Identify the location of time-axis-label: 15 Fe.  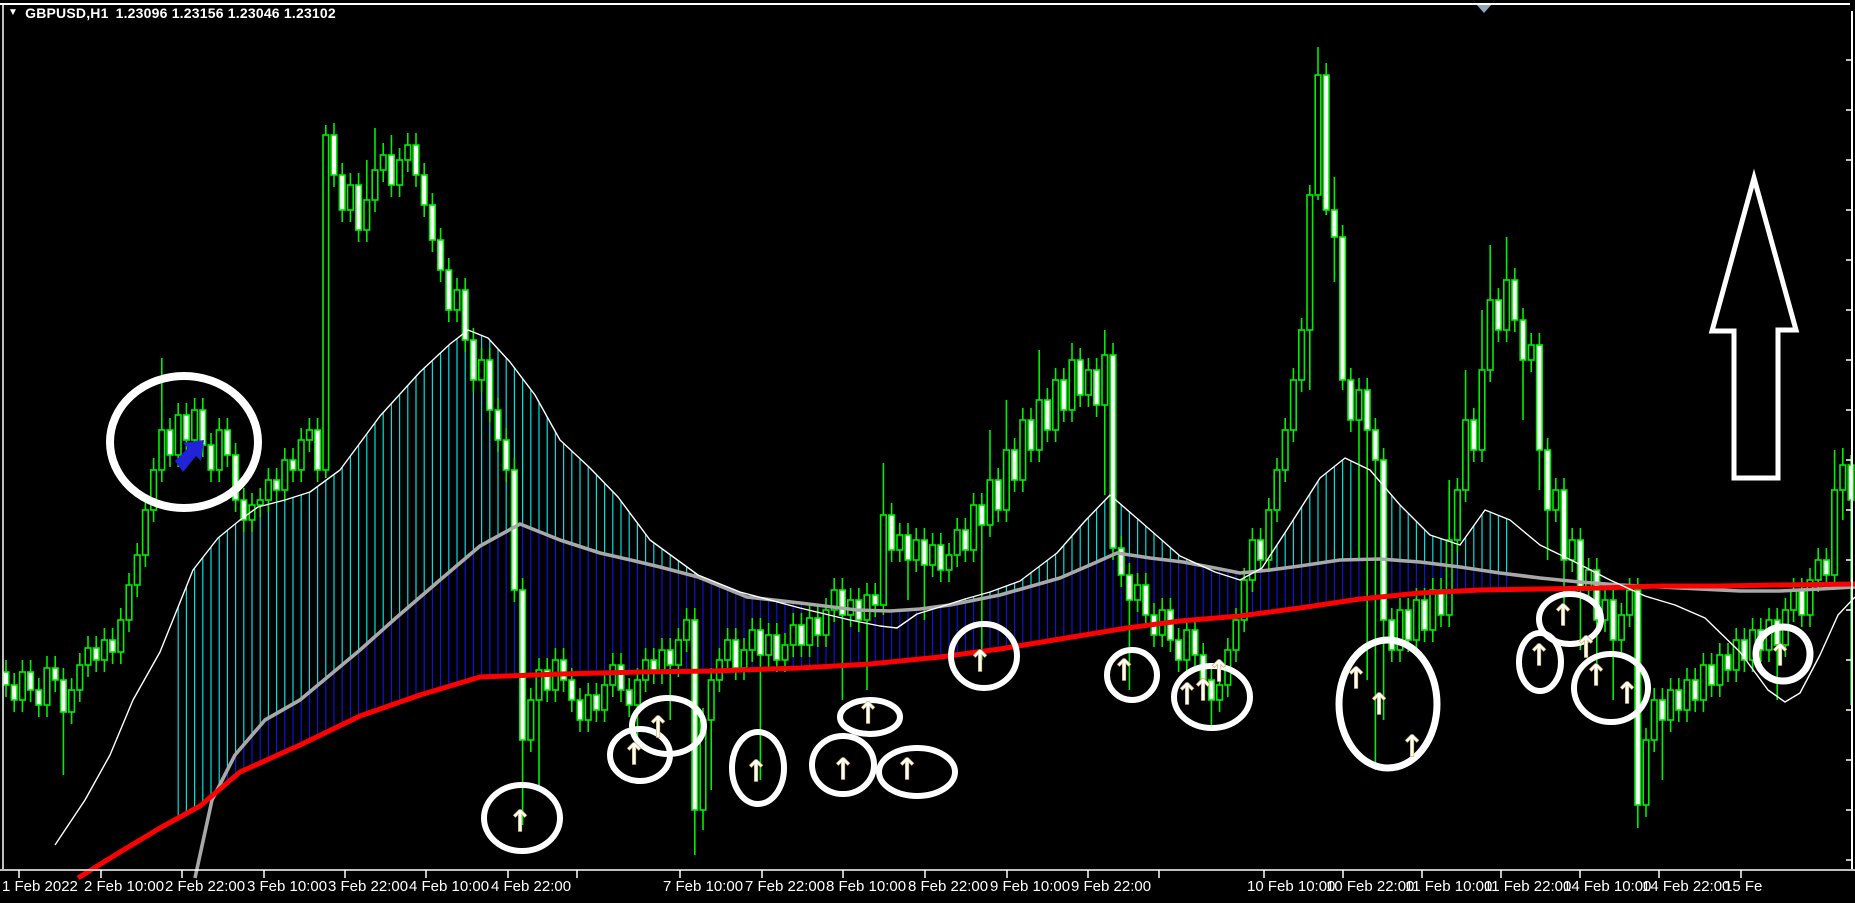
(1743, 886).